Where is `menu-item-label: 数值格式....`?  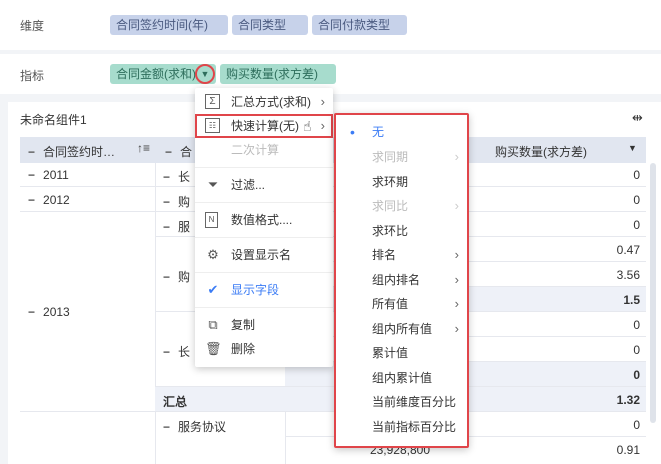 menu-item-label: 数值格式.... is located at coordinates (262, 220).